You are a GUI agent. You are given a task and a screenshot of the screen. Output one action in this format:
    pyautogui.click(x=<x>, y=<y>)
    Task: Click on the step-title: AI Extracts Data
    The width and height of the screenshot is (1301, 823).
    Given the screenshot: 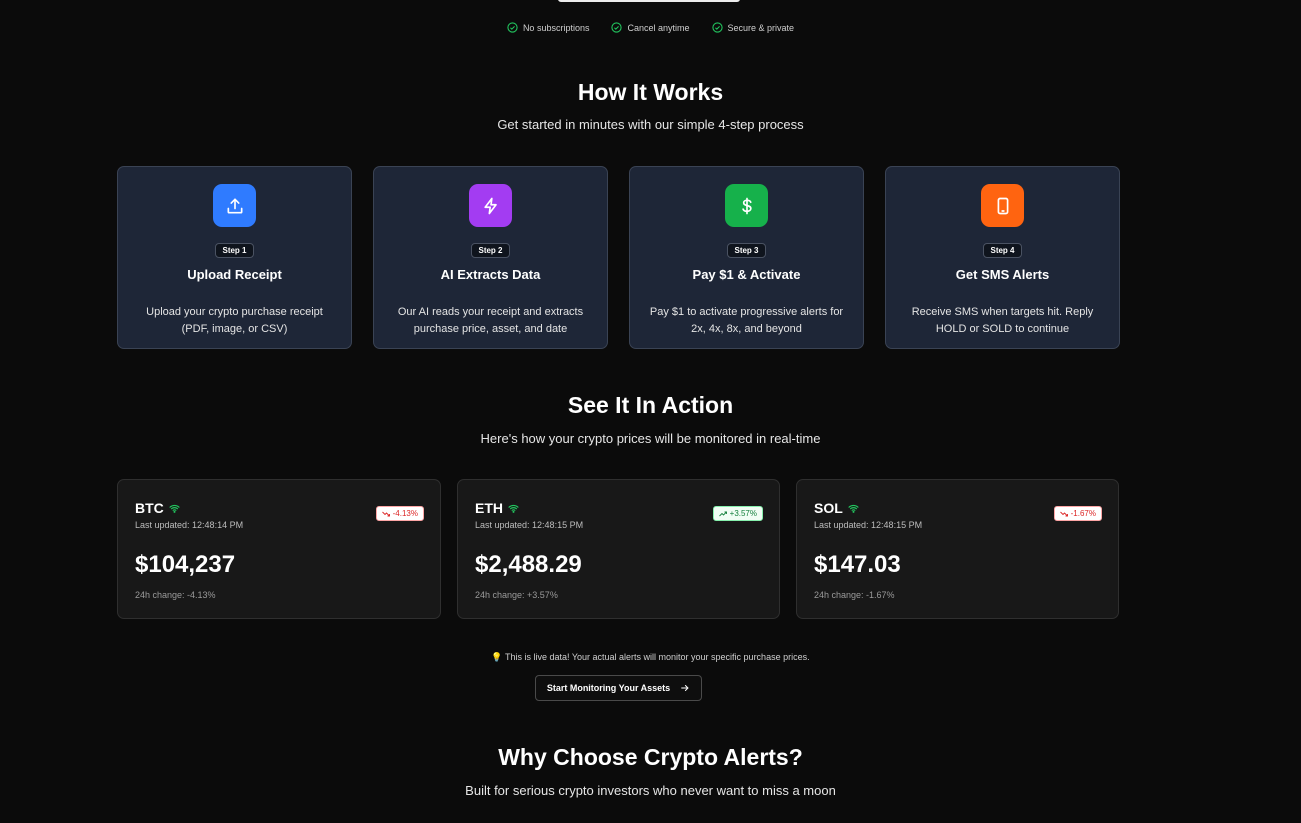 What is the action you would take?
    pyautogui.click(x=490, y=274)
    